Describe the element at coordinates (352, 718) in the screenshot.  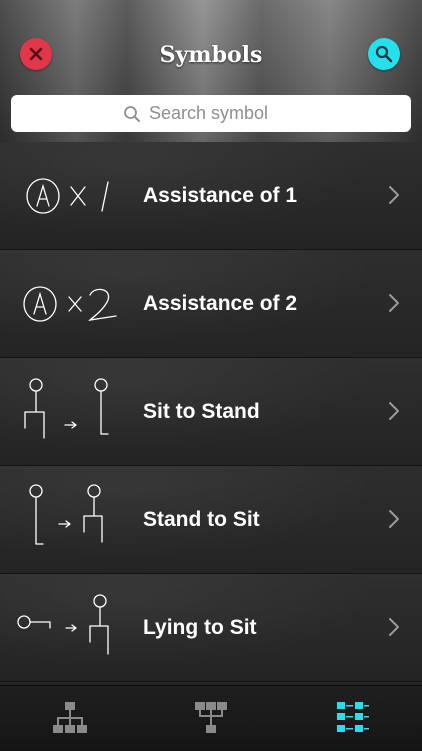
I see `symbols-grid-icon` at that location.